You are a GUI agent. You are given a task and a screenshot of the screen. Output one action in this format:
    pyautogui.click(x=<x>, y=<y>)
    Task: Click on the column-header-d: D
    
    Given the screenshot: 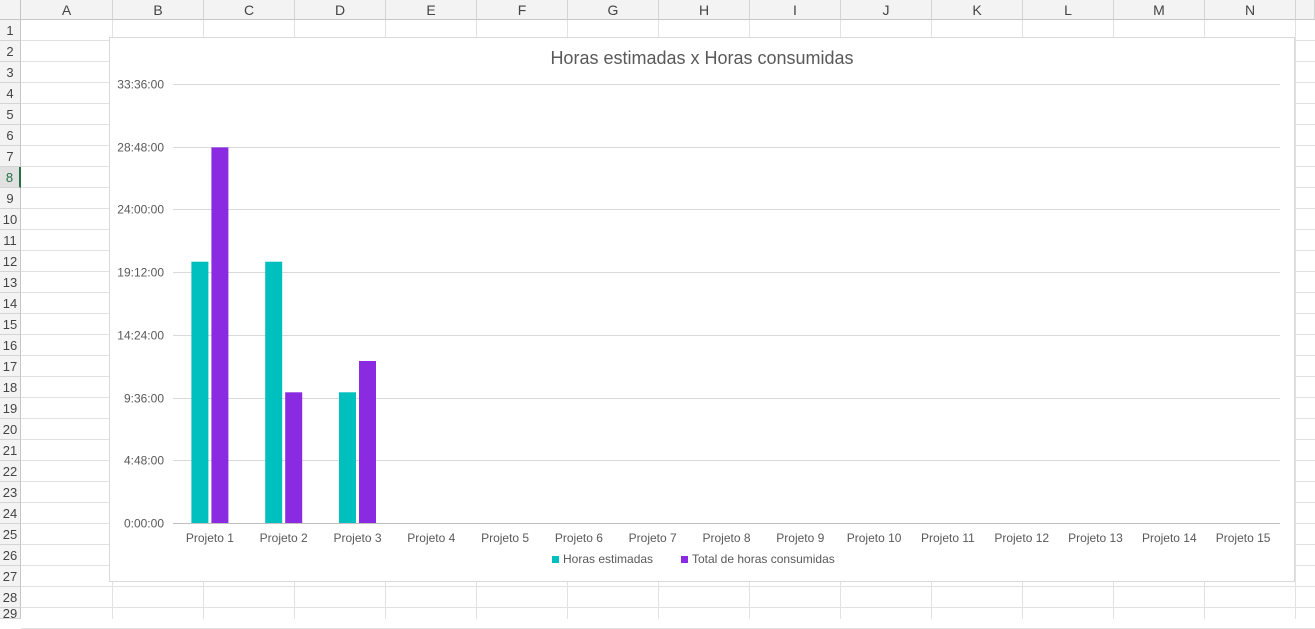 What is the action you would take?
    pyautogui.click(x=340, y=10)
    